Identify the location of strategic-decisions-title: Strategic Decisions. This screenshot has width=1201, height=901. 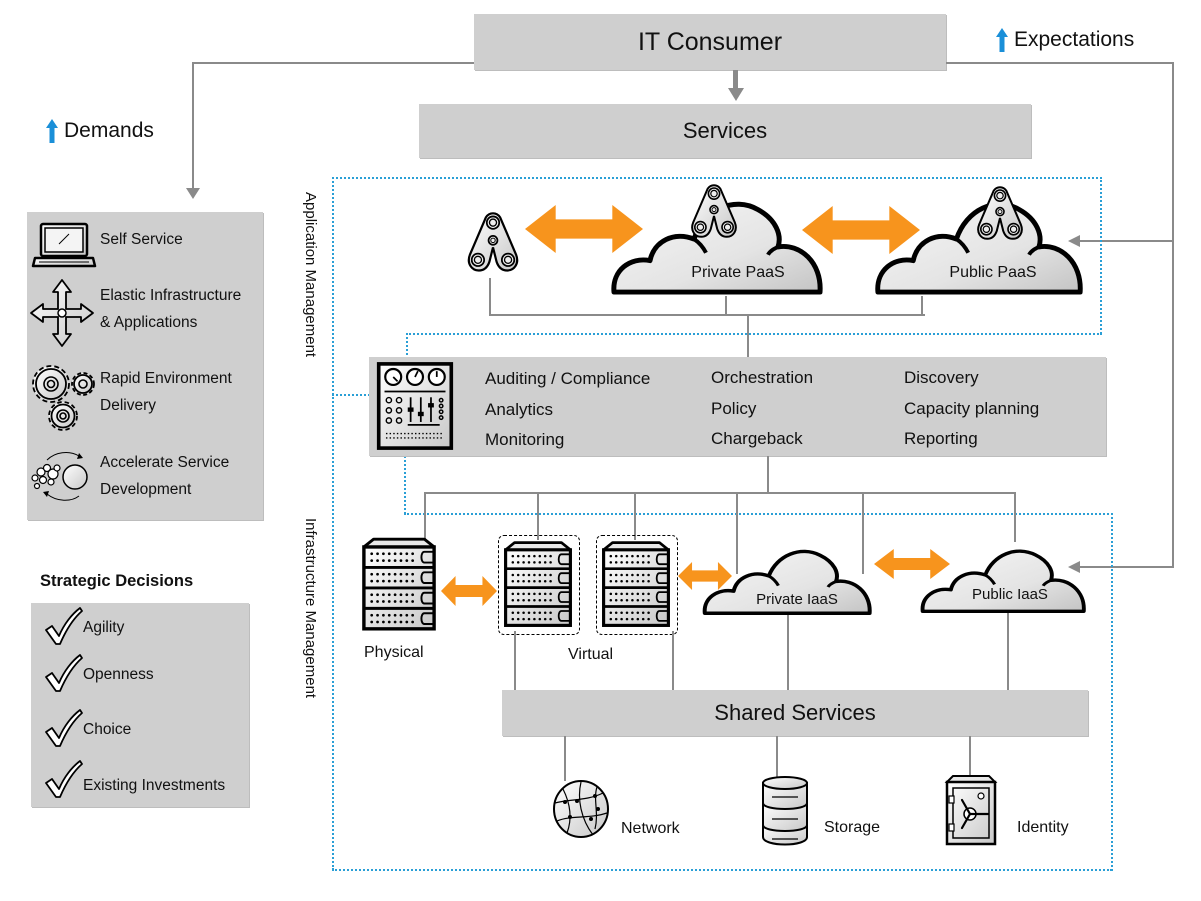
(117, 581).